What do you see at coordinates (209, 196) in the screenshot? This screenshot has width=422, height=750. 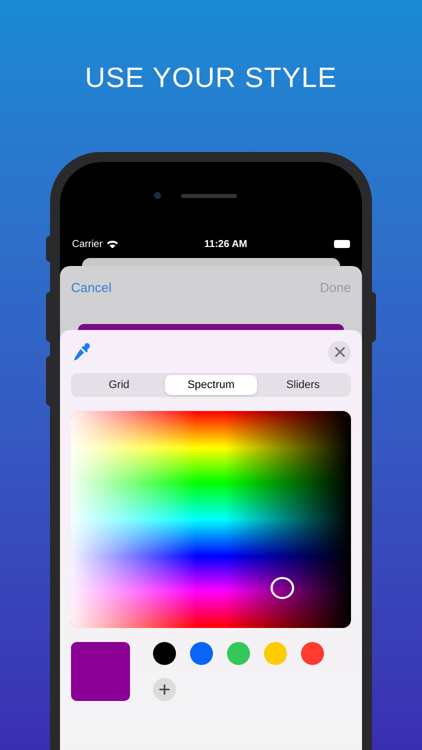 I see `speaker-icon` at bounding box center [209, 196].